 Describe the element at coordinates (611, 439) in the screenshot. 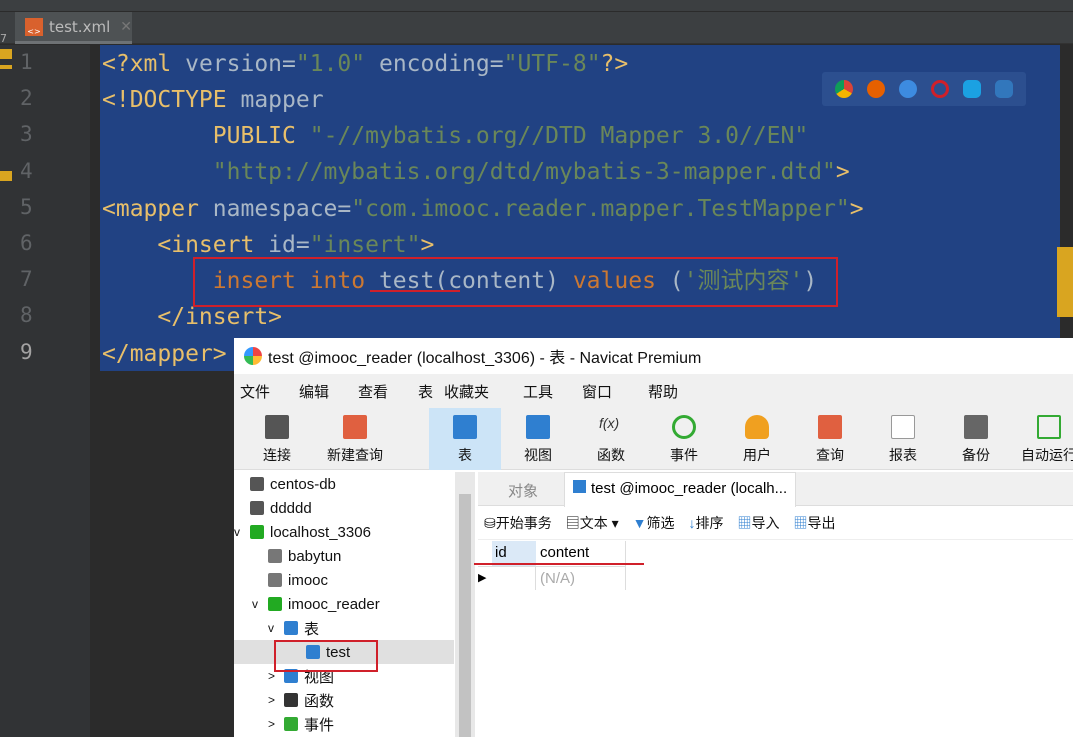

I see `function-button: f(x) 函数` at that location.